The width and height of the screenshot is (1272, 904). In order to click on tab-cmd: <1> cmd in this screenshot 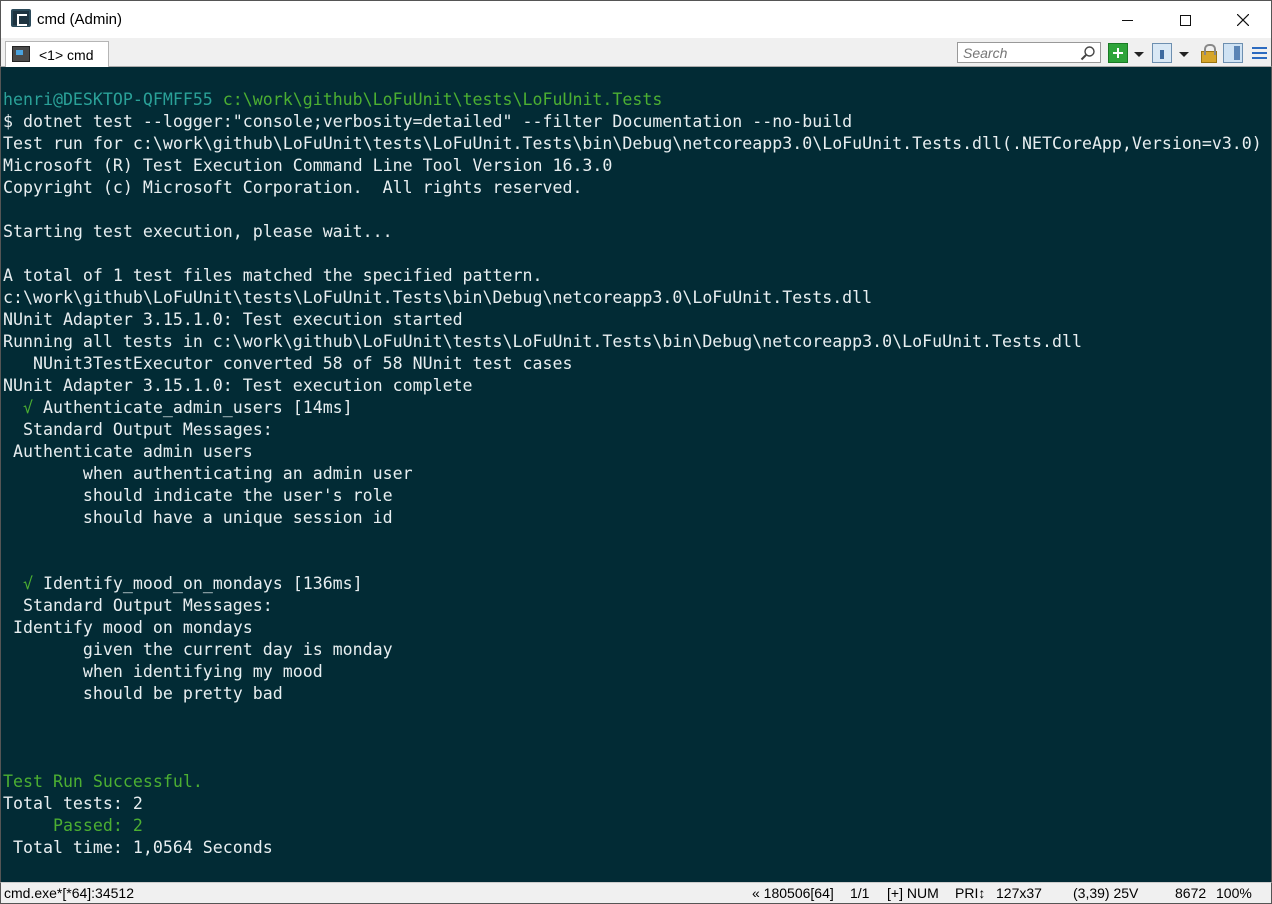, I will do `click(57, 54)`.